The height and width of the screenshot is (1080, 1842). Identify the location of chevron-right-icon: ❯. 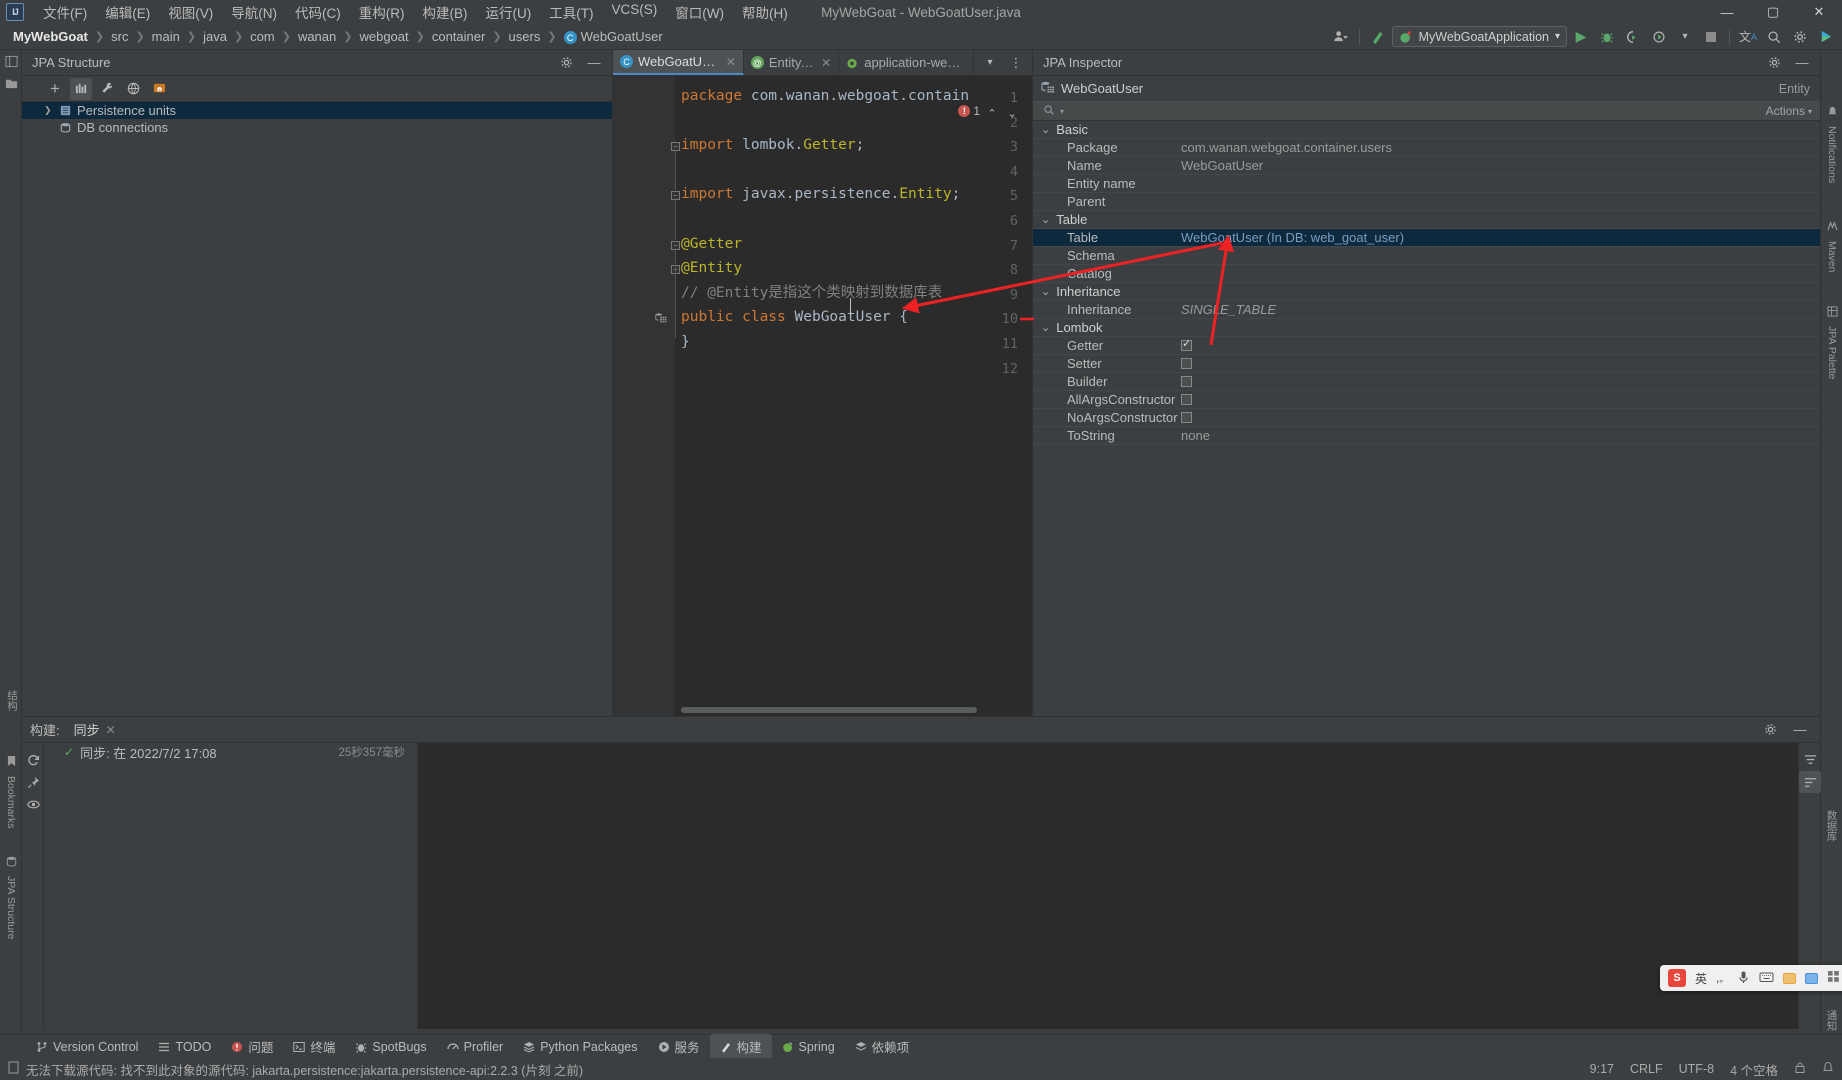
(49, 110).